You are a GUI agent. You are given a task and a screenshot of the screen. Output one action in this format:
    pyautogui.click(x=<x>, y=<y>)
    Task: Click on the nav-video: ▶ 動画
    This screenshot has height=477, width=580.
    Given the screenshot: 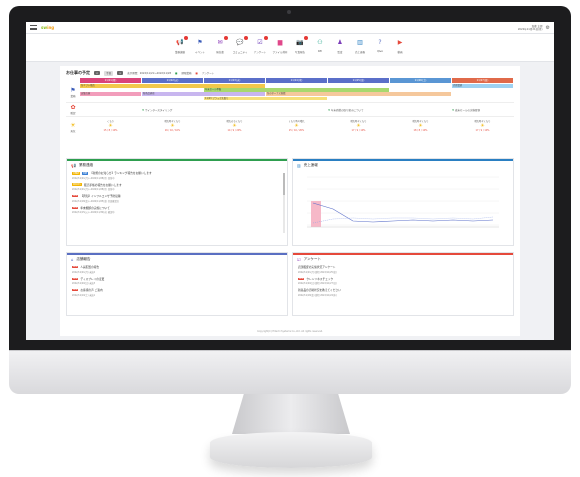 What is the action you would take?
    pyautogui.click(x=400, y=45)
    